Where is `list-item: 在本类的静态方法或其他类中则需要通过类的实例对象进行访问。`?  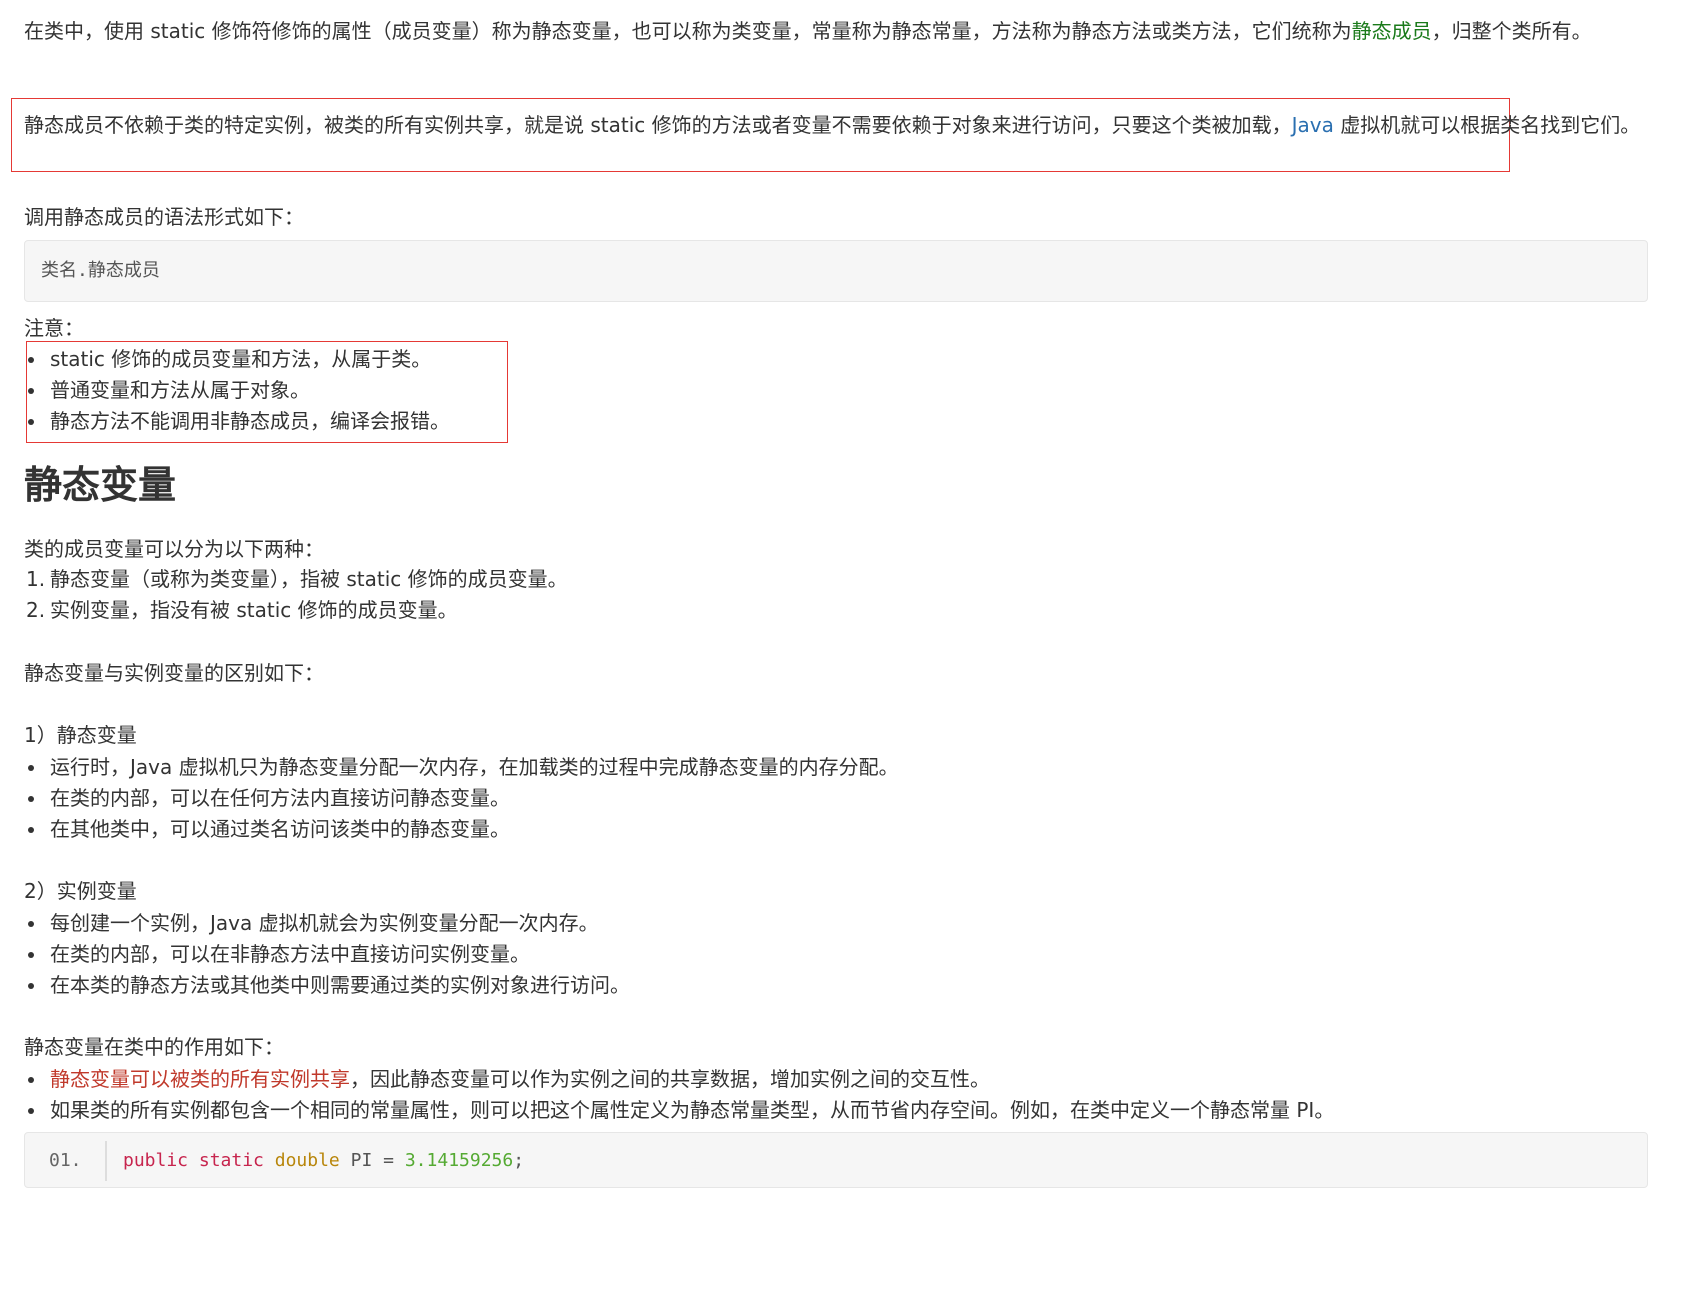
list-item: 在本类的静态方法或其他类中则需要通过类的实例对象进行访问。 is located at coordinates (770, 983).